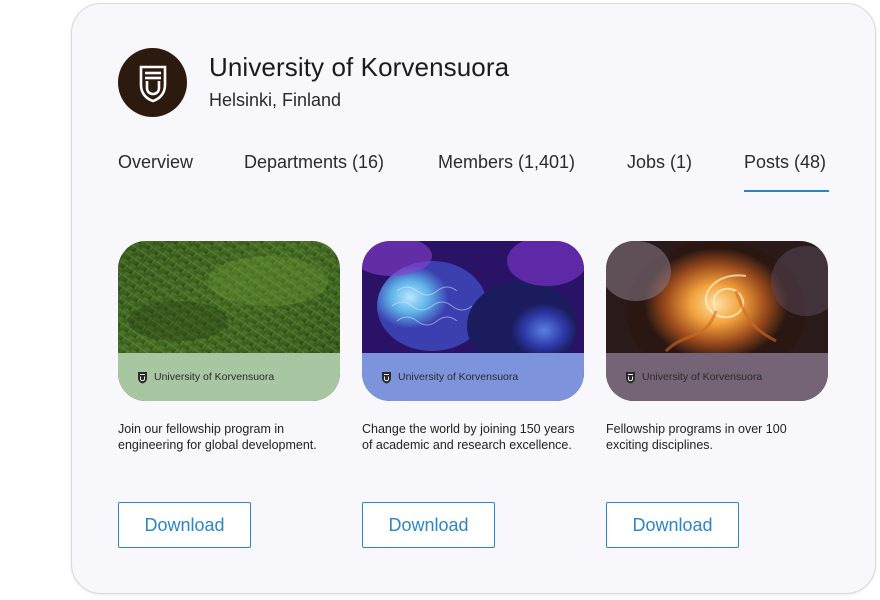  Describe the element at coordinates (359, 67) in the screenshot. I see `org-name: University of Korvensuora` at that location.